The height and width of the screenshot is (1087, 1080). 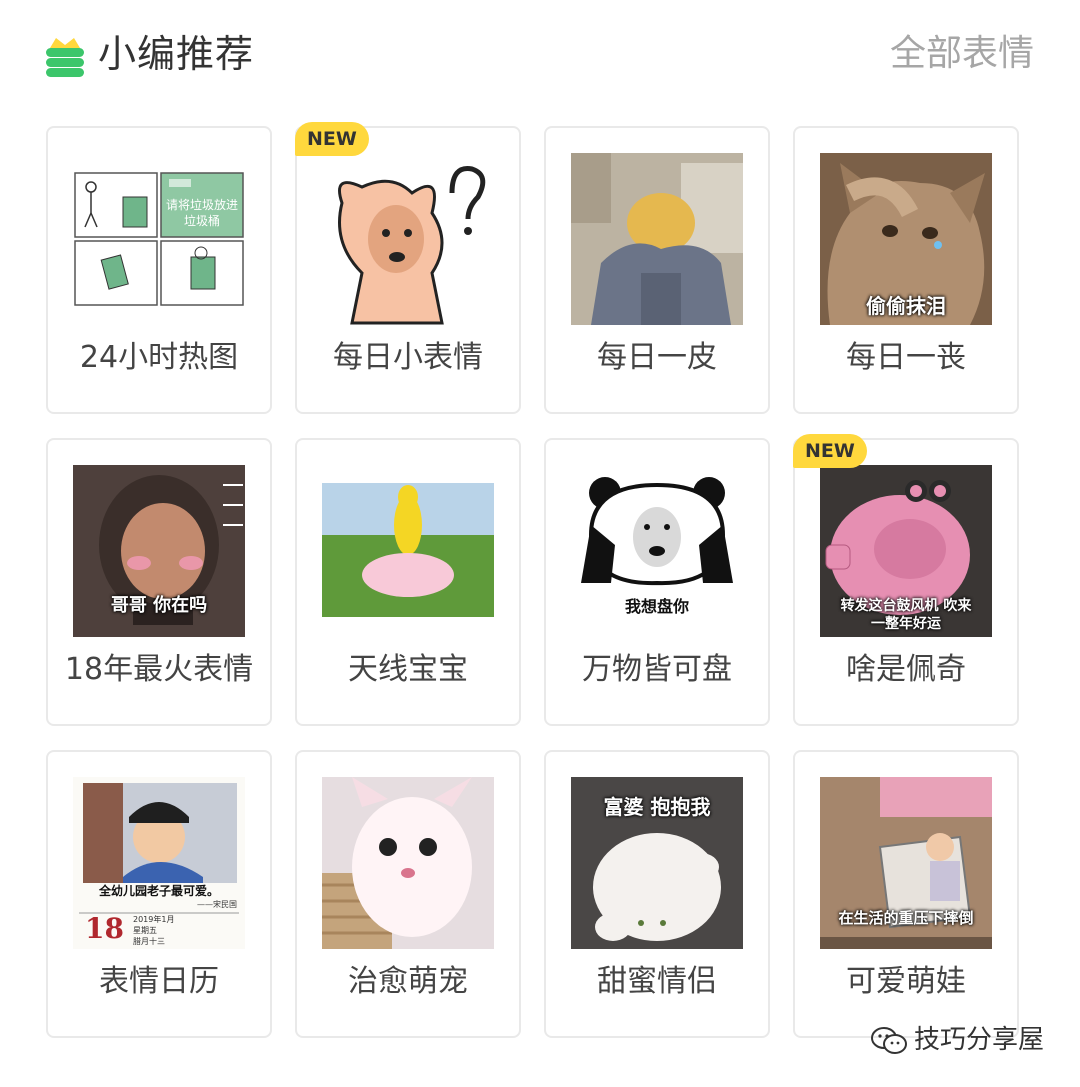 I want to click on sticker-thumbnail: 哥哥 你在吗, so click(x=159, y=551).